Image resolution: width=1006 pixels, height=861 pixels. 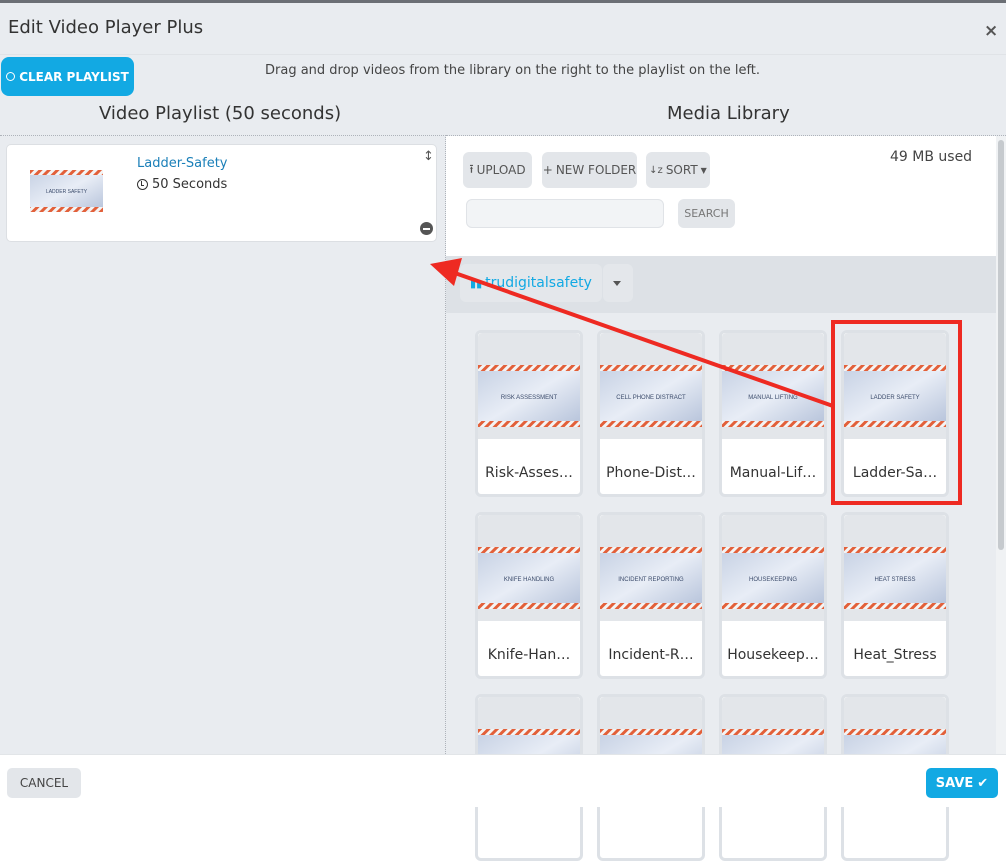 What do you see at coordinates (773, 568) in the screenshot?
I see `media-thumbnail: HOUSEKEEPING` at bounding box center [773, 568].